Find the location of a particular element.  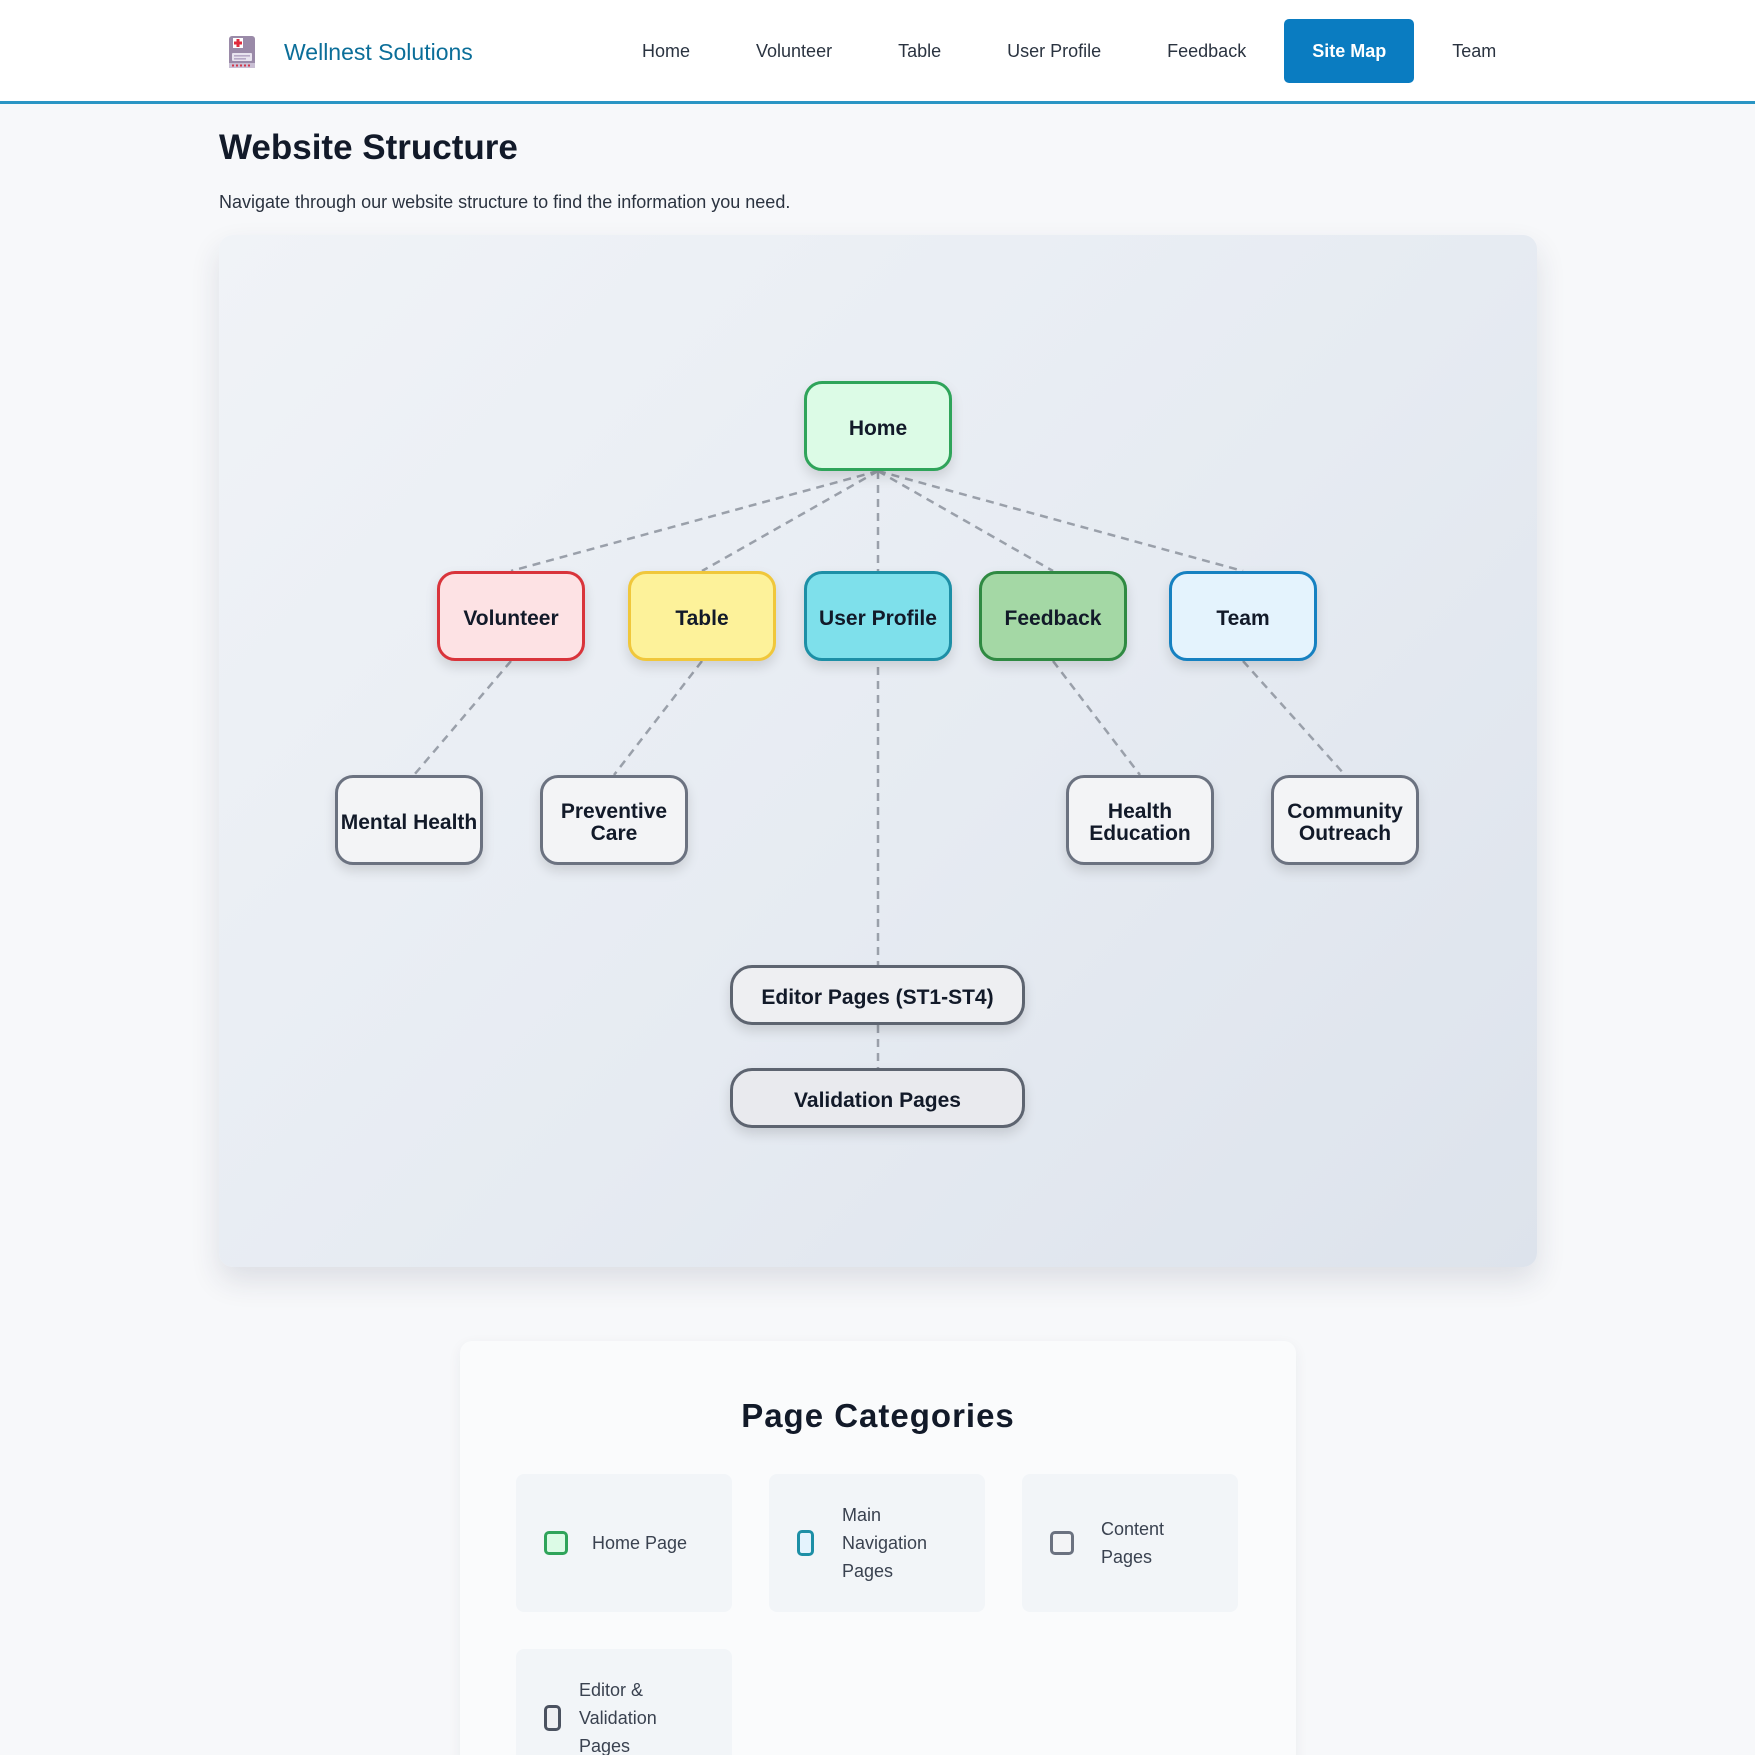

category-label: Home Page is located at coordinates (640, 1543).